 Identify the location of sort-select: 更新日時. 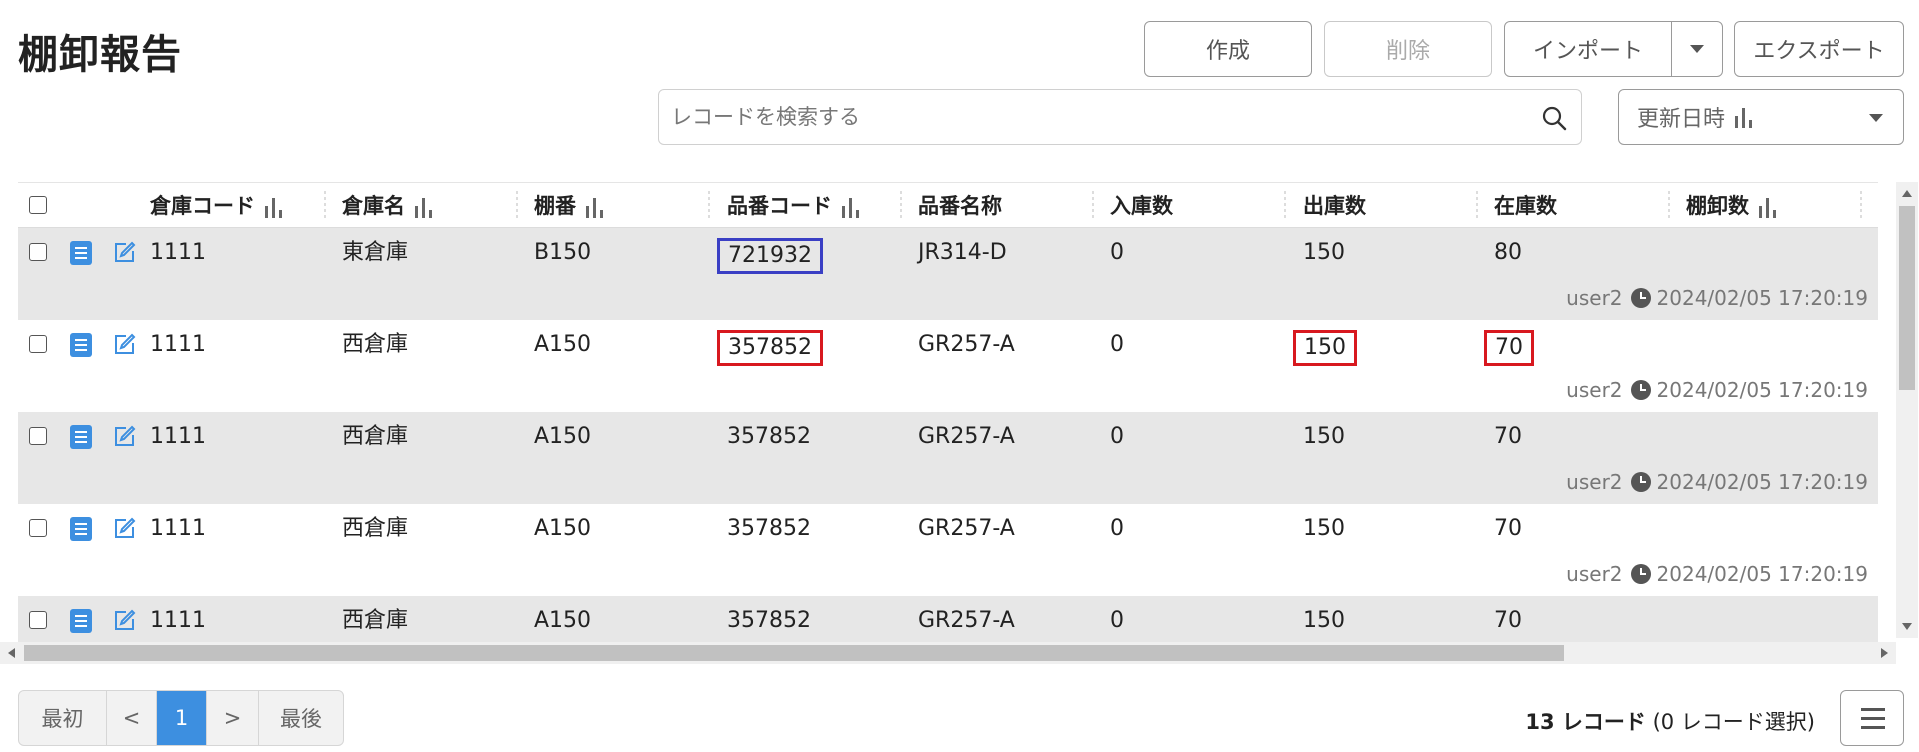
(1761, 117).